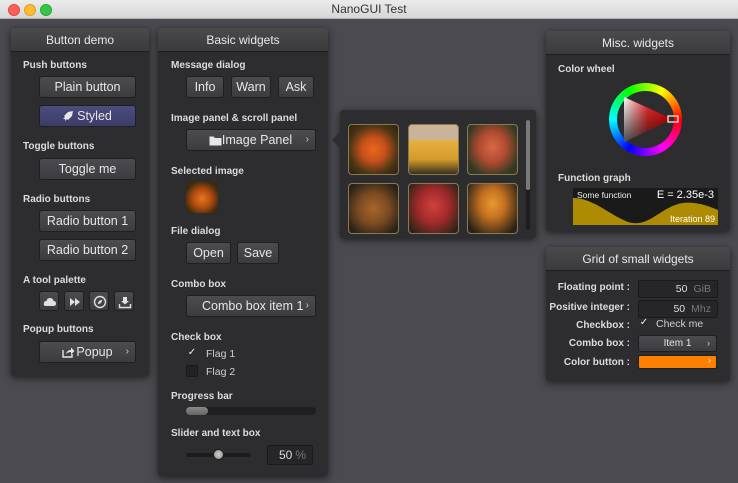 The image size is (738, 483). I want to click on message-dialog-label: Message dialog, so click(208, 65).